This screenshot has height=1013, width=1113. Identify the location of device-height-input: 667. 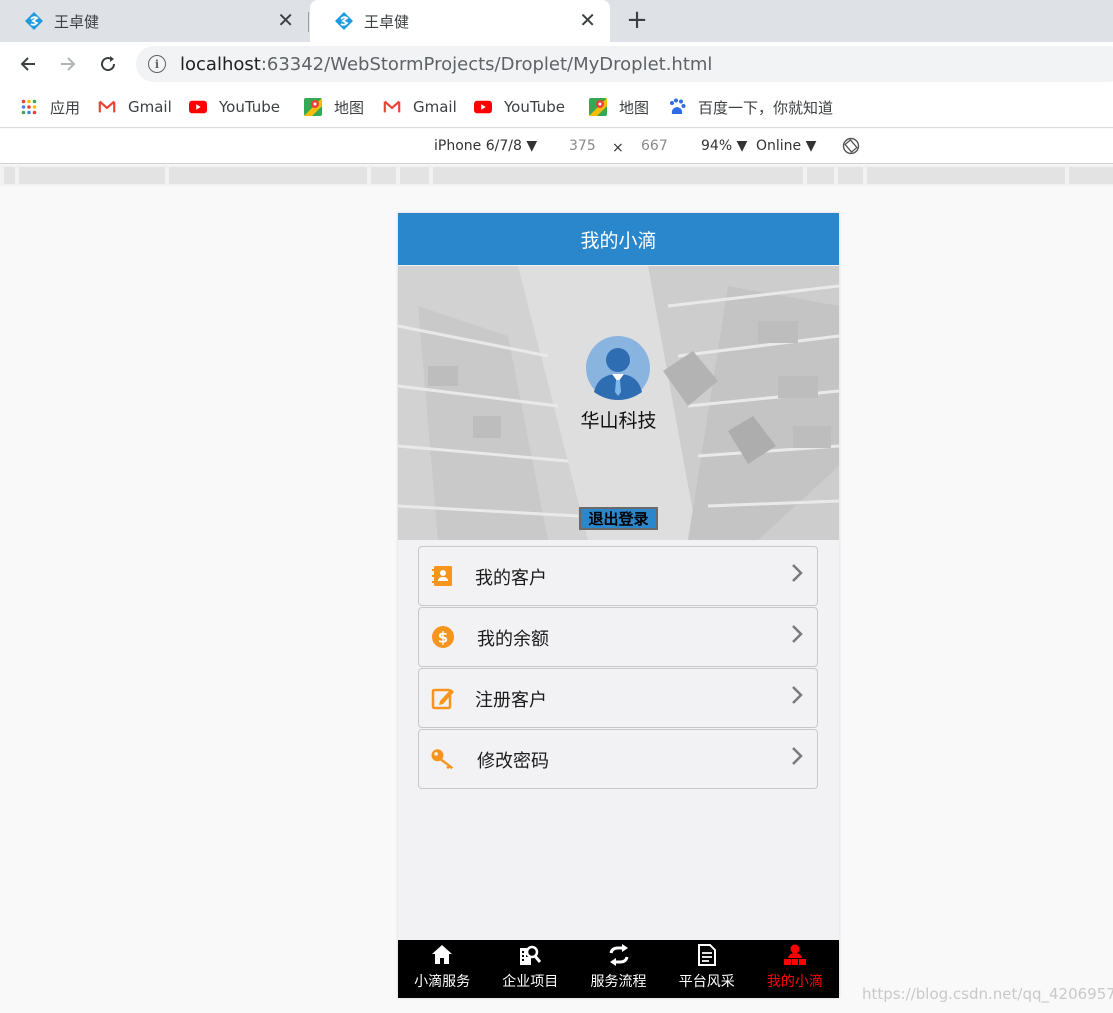
(654, 146).